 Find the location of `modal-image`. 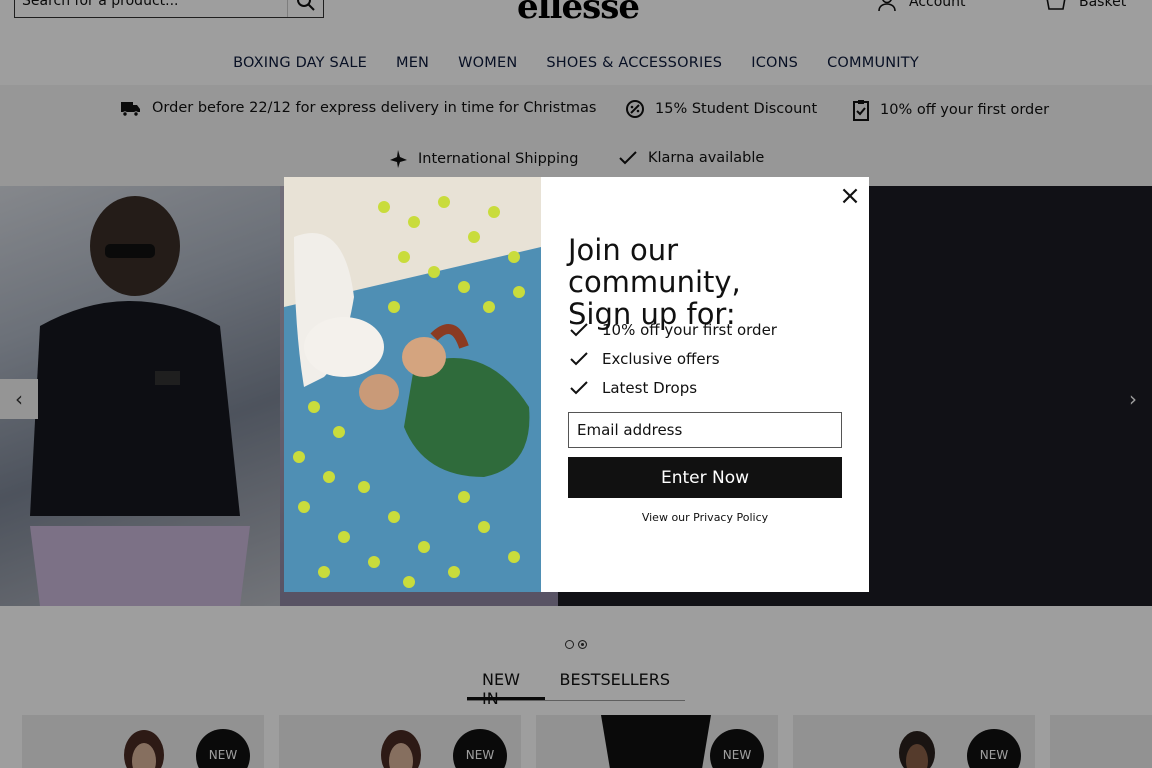

modal-image is located at coordinates (412, 384).